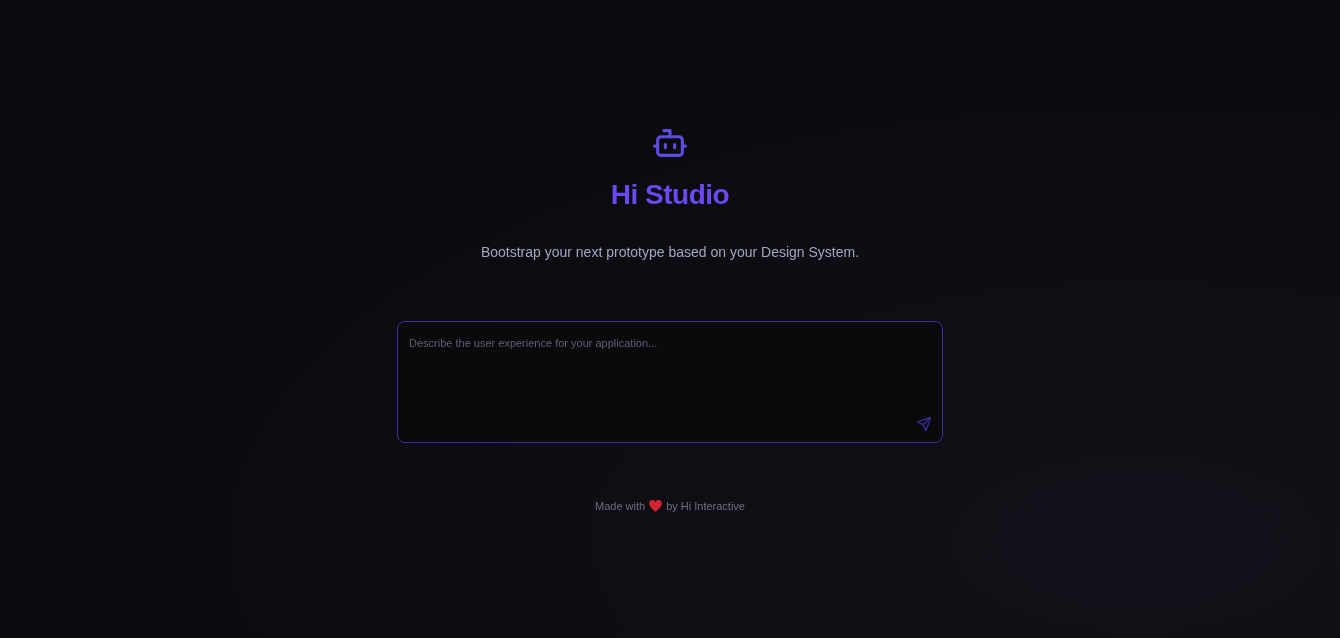 The height and width of the screenshot is (638, 1340). I want to click on footer-text: by Hi Interactive, so click(705, 506).